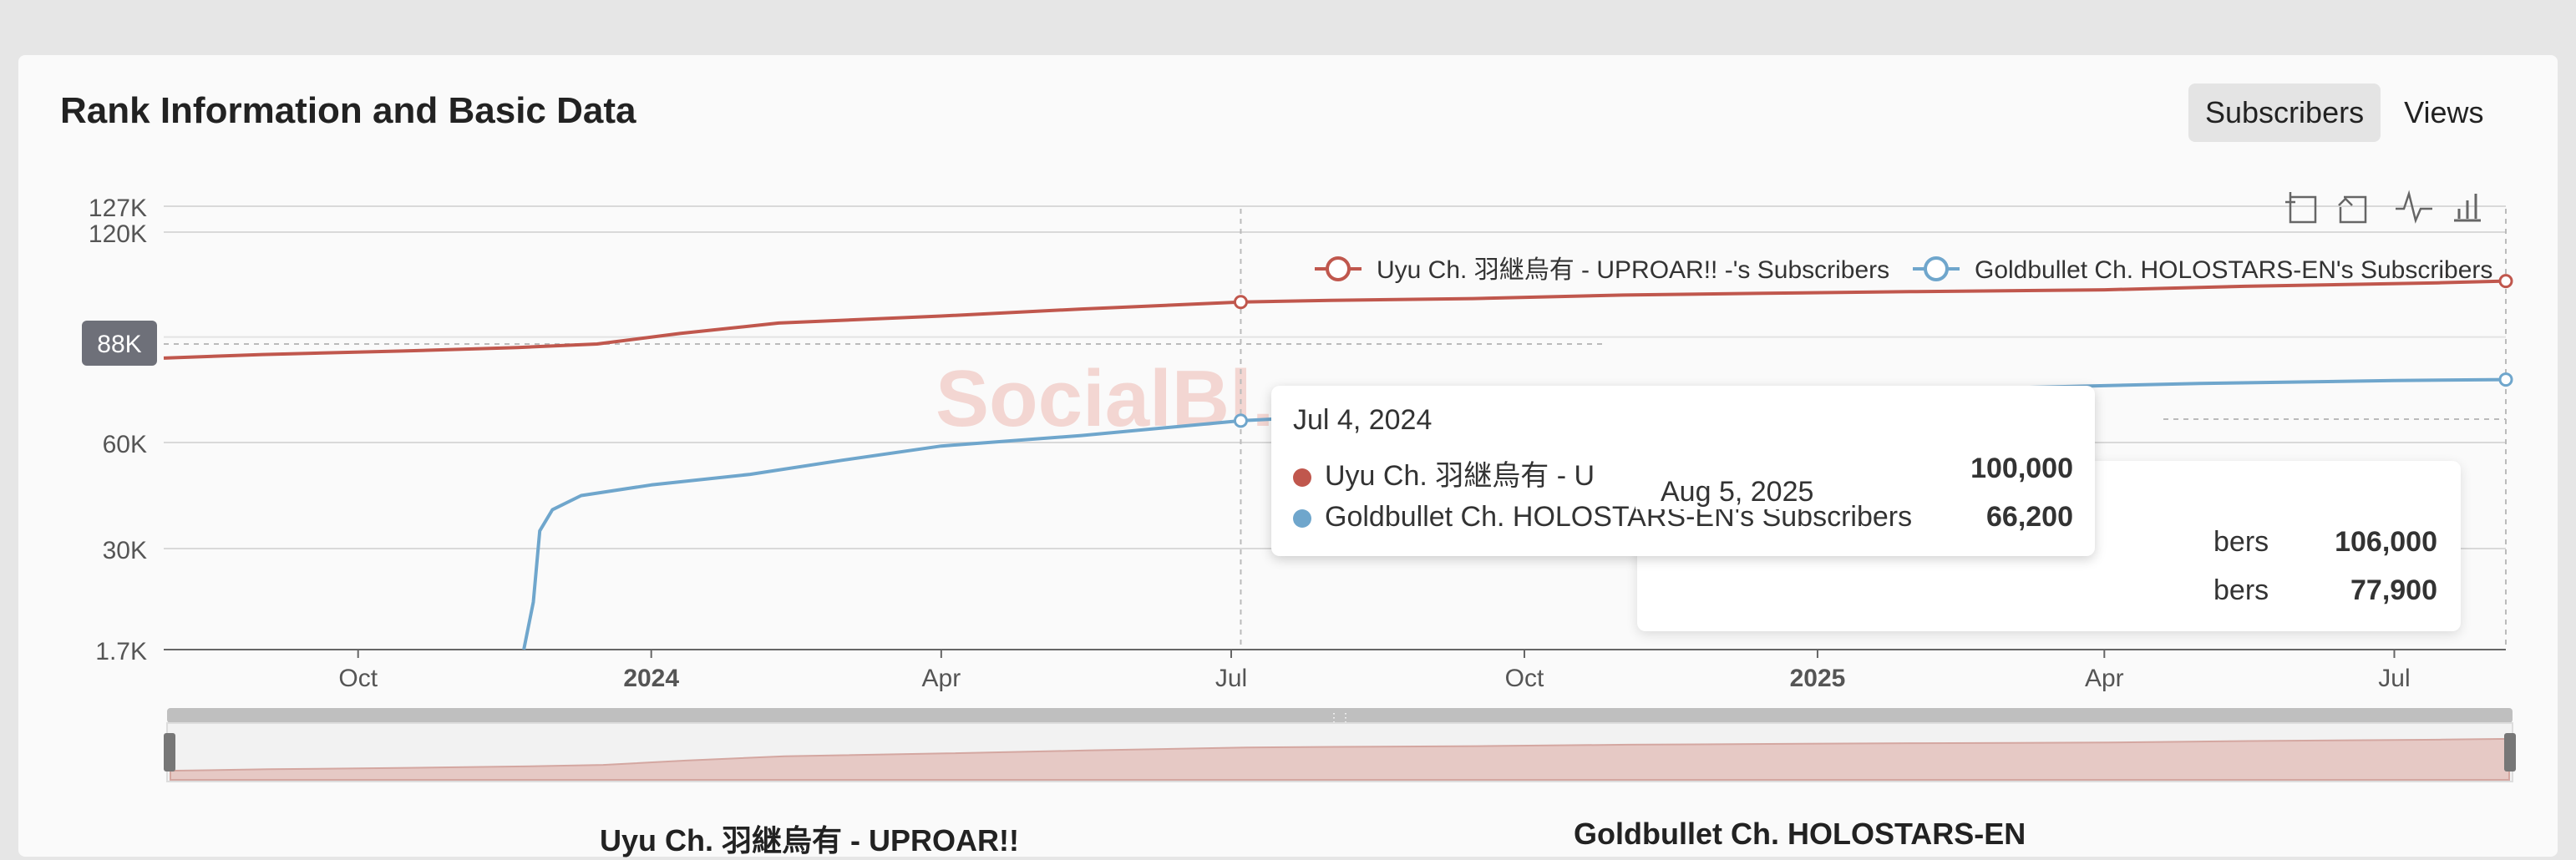 The height and width of the screenshot is (860, 2576). What do you see at coordinates (2352, 209) in the screenshot?
I see `zoom-reset-icon` at bounding box center [2352, 209].